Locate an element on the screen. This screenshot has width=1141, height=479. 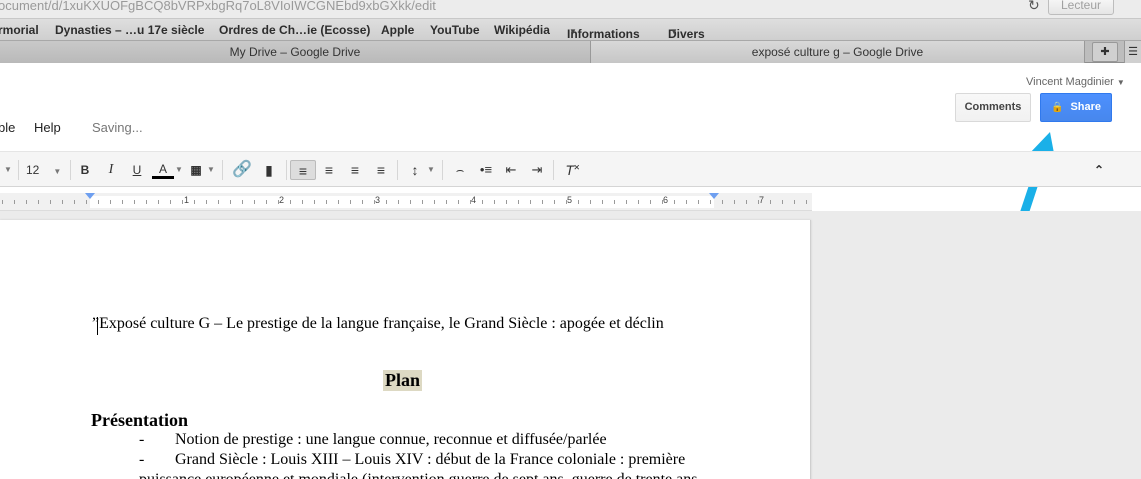
ruler-number: 7 is located at coordinates (762, 200).